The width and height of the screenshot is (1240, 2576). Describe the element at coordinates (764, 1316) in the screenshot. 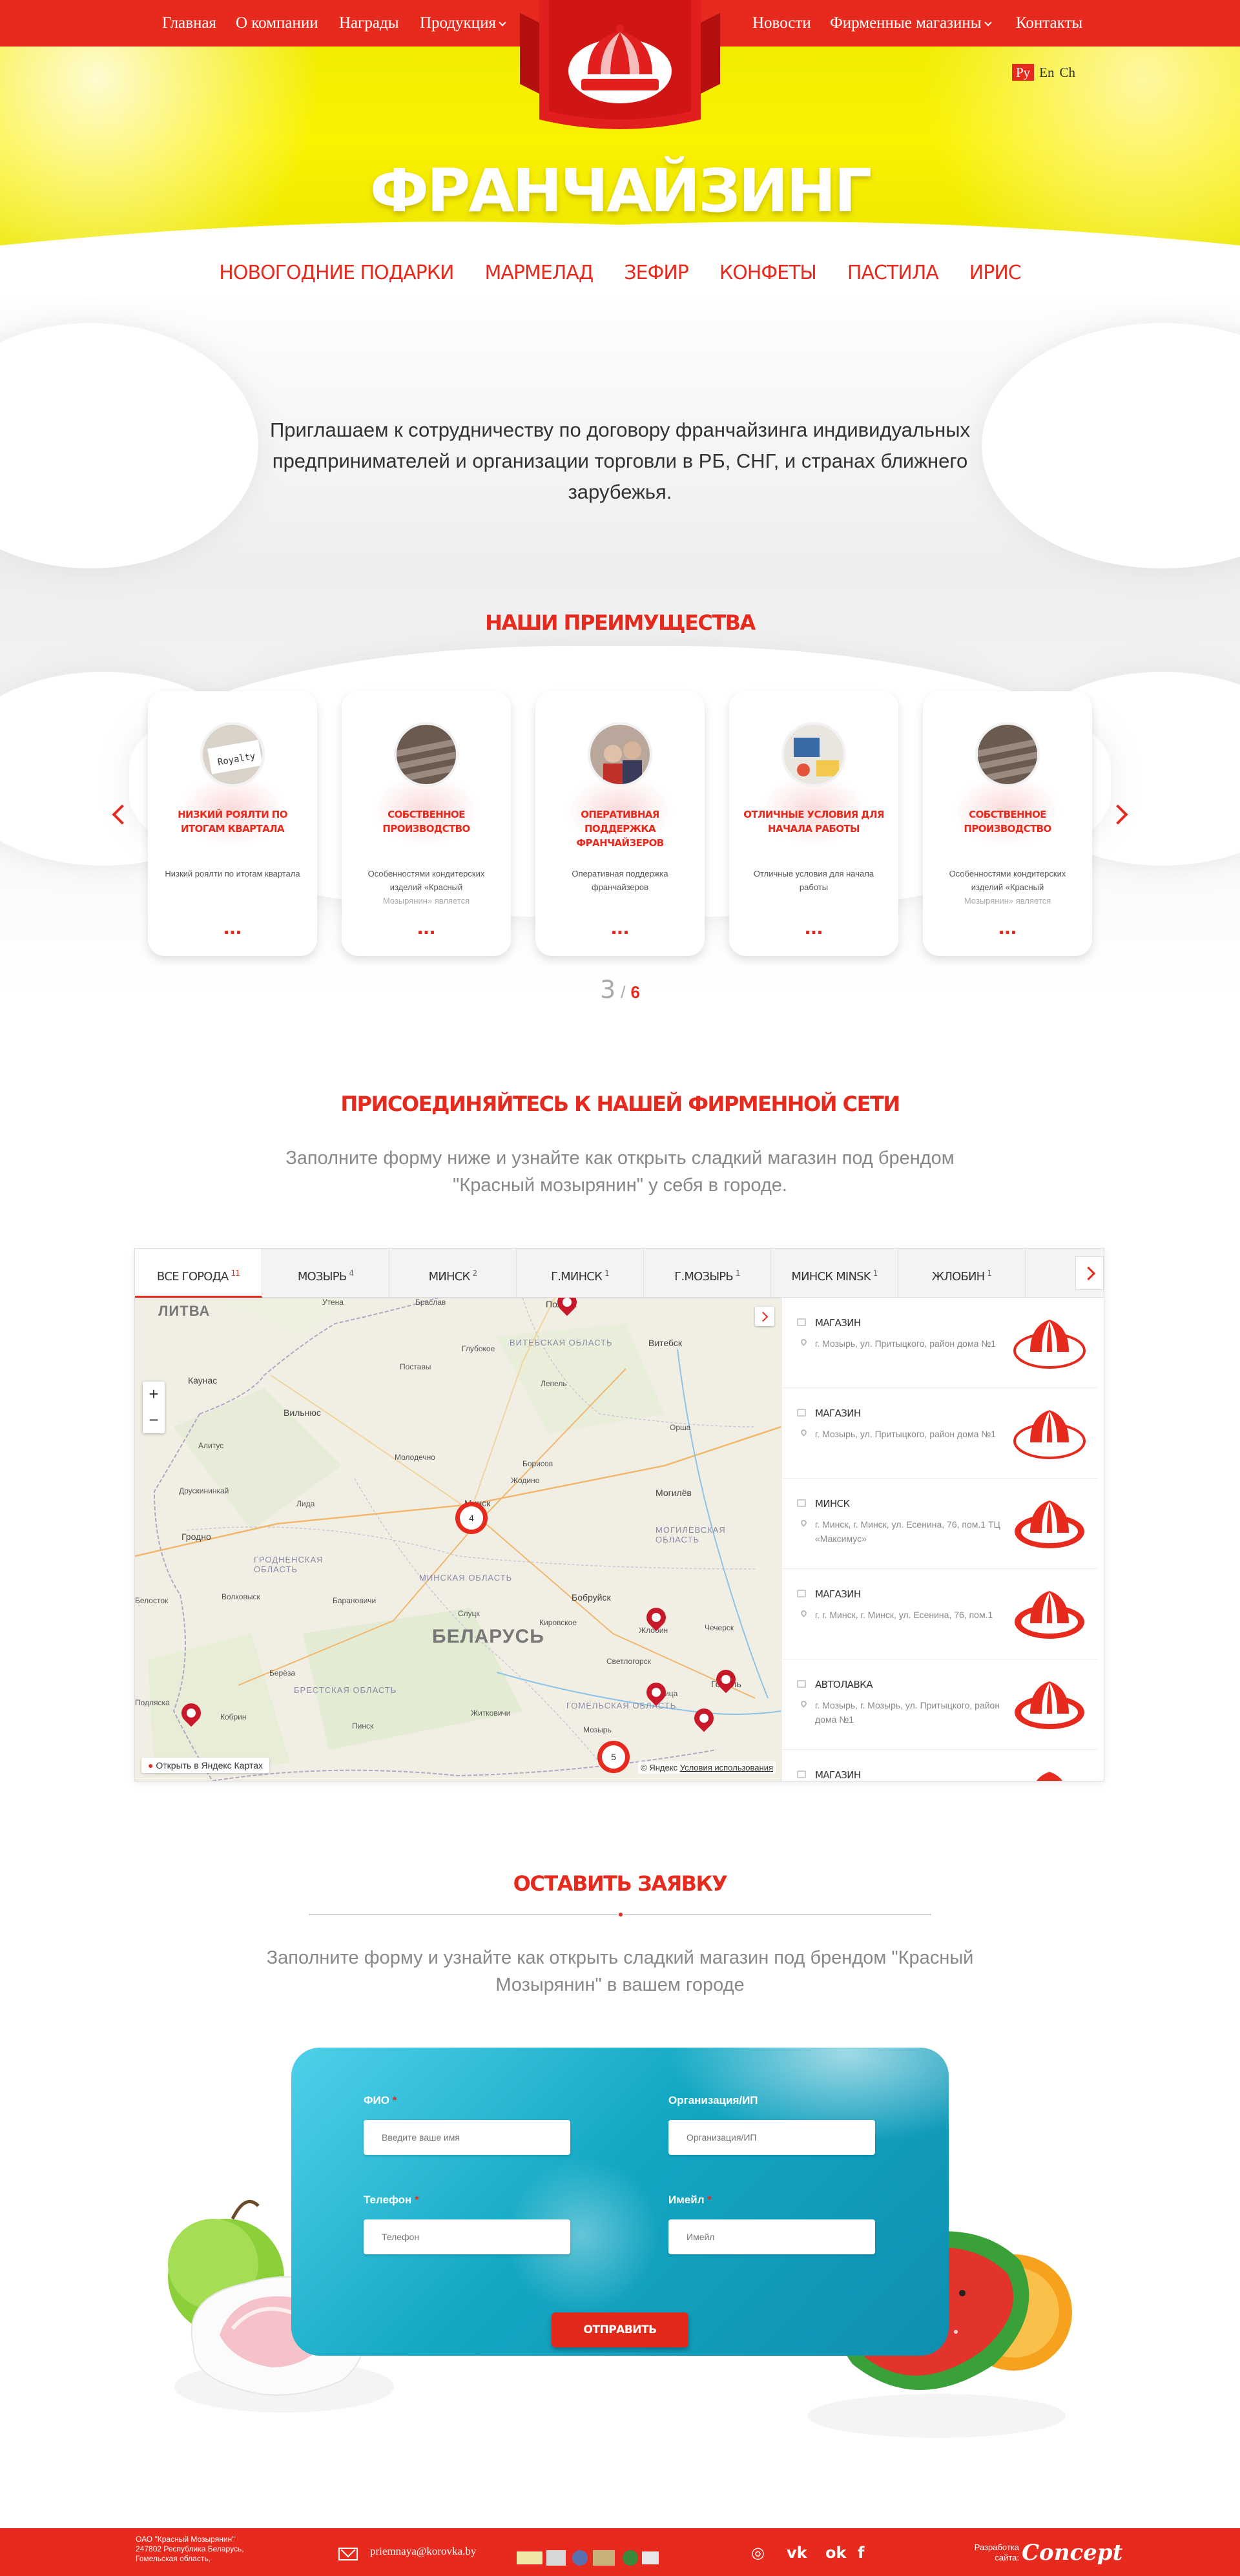

I see `map-next-icon` at that location.